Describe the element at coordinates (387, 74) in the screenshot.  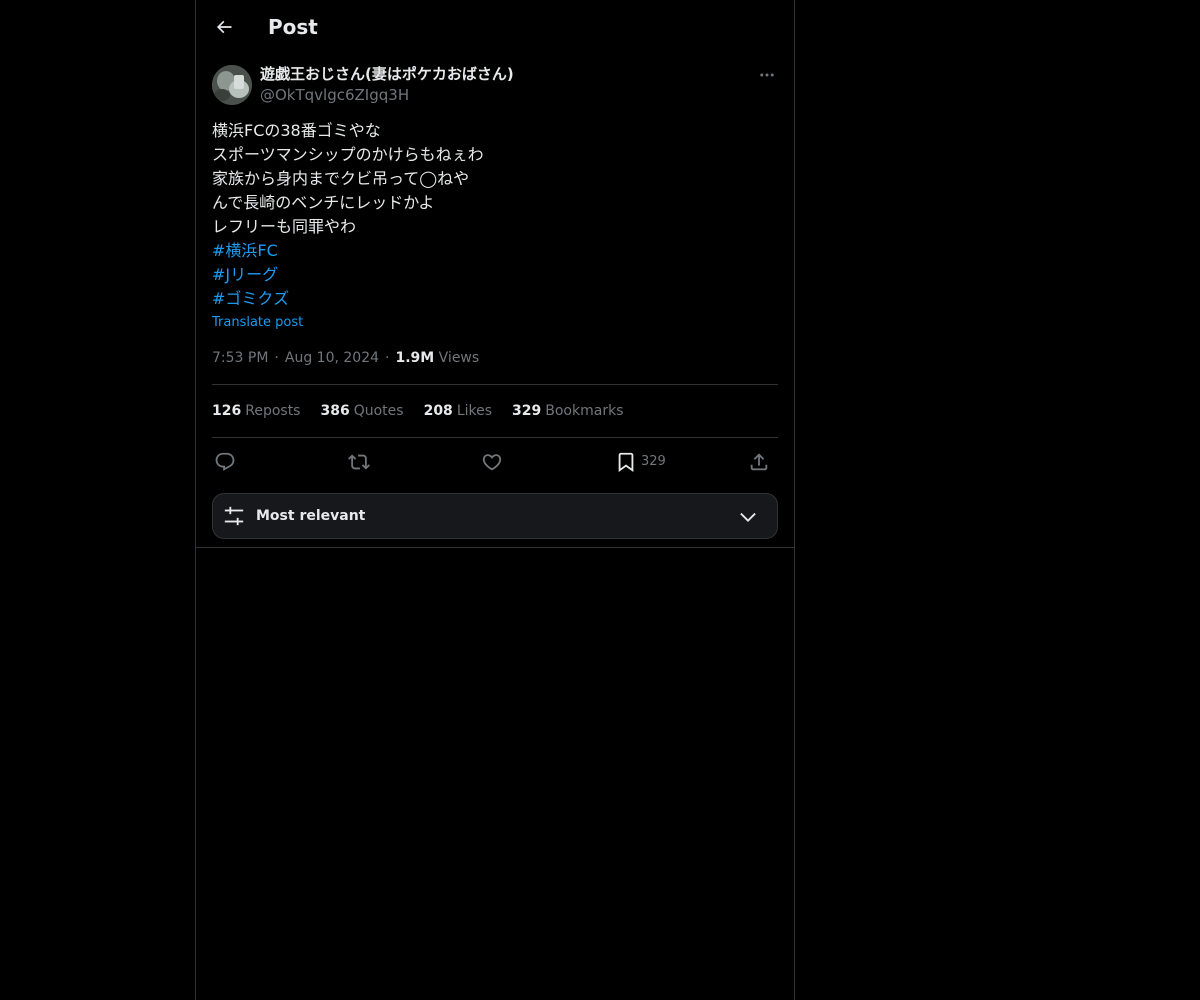
I see `author-display-name: 遊戯王おじさん(妻はポケカおばさん)` at that location.